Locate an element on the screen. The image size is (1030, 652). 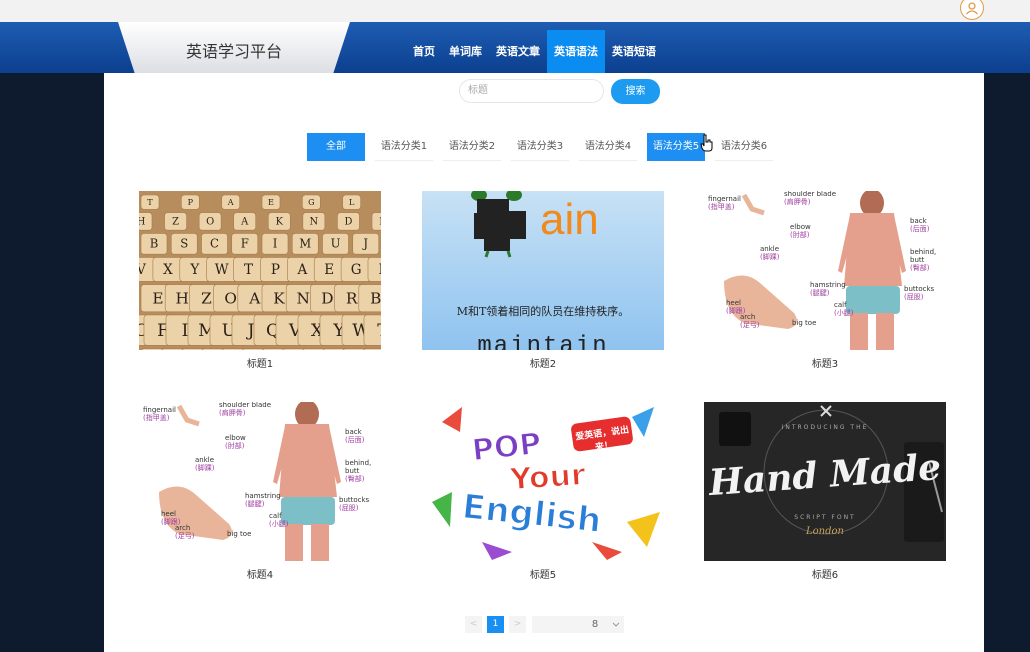
category-4: 语法分类4 is located at coordinates (608, 147).